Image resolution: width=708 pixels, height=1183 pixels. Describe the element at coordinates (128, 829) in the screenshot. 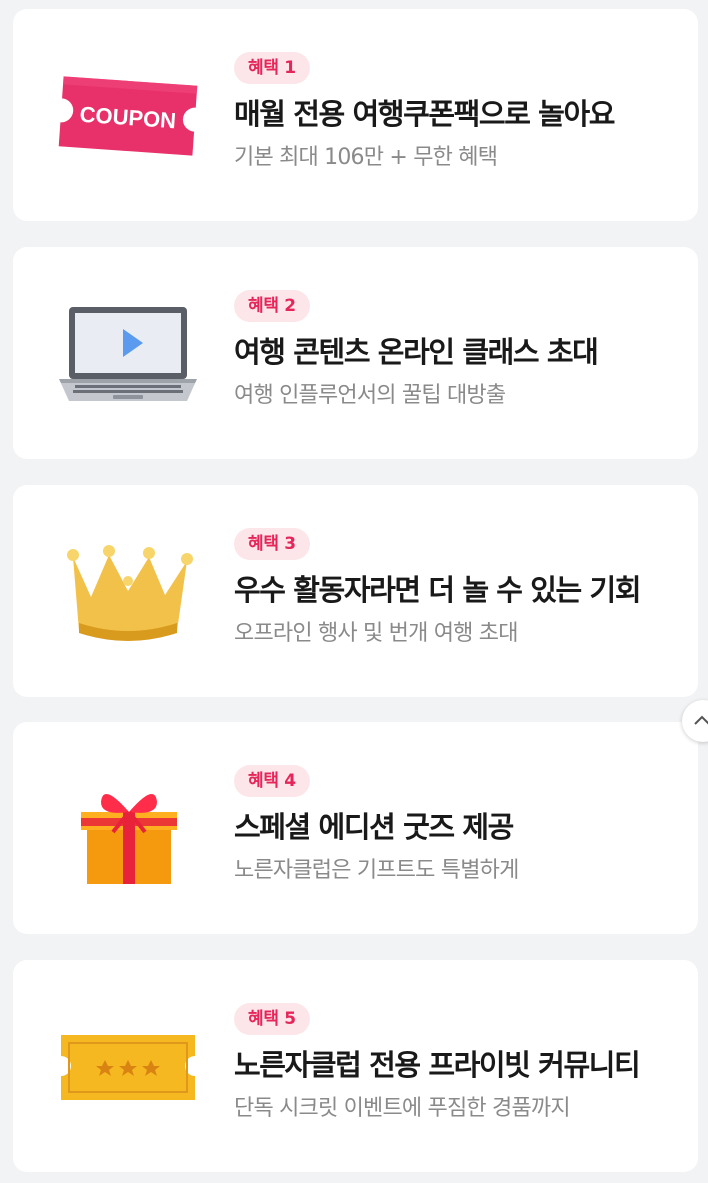

I see `gift-box-icon` at that location.